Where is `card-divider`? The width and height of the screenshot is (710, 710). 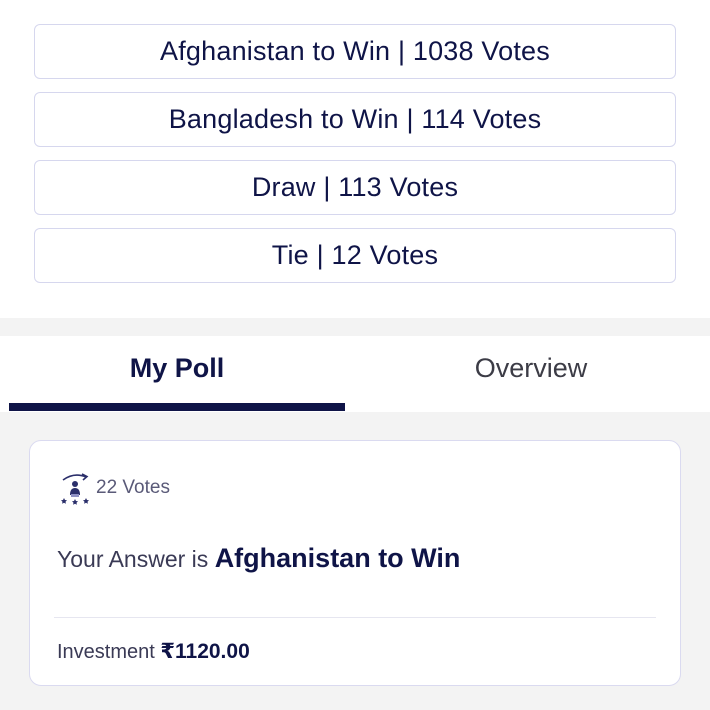
card-divider is located at coordinates (355, 617).